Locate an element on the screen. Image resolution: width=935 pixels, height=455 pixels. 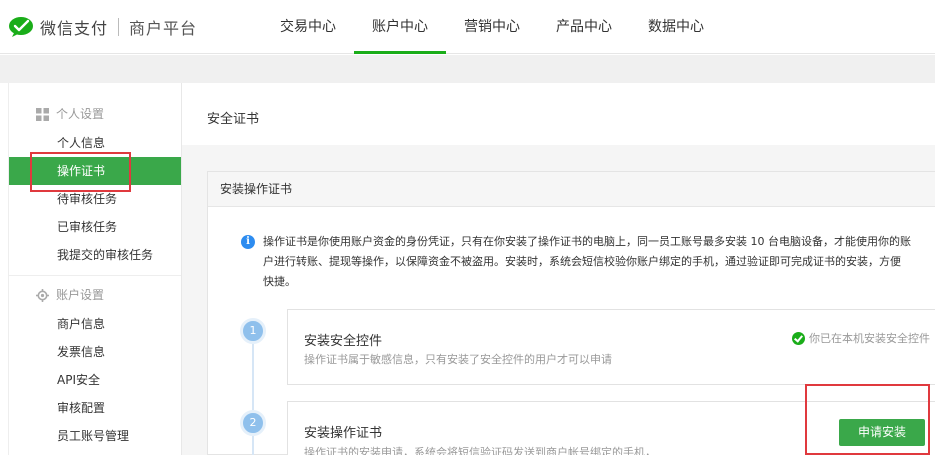
highlight-box-apply-button is located at coordinates (867, 419).